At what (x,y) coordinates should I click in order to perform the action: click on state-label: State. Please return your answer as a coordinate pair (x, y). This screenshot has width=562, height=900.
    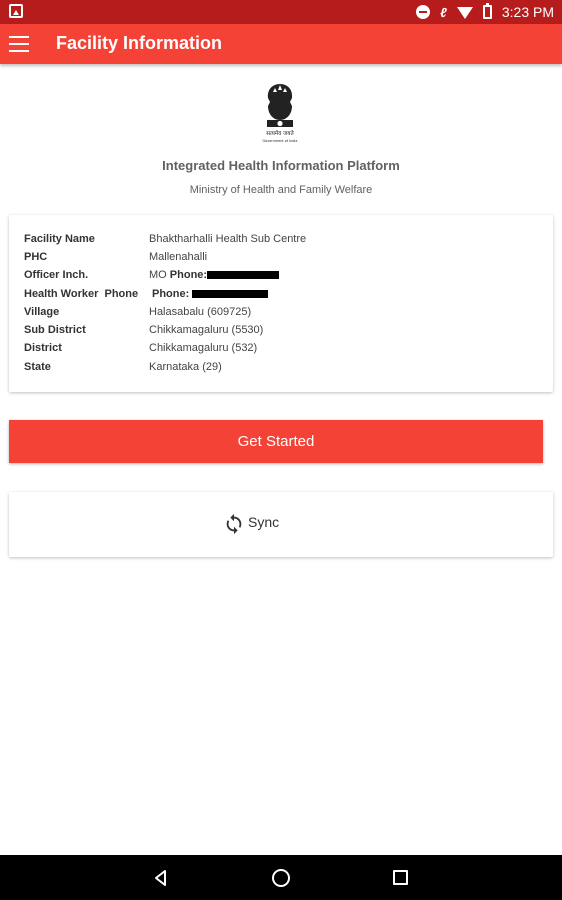
    Looking at the image, I should click on (37, 367).